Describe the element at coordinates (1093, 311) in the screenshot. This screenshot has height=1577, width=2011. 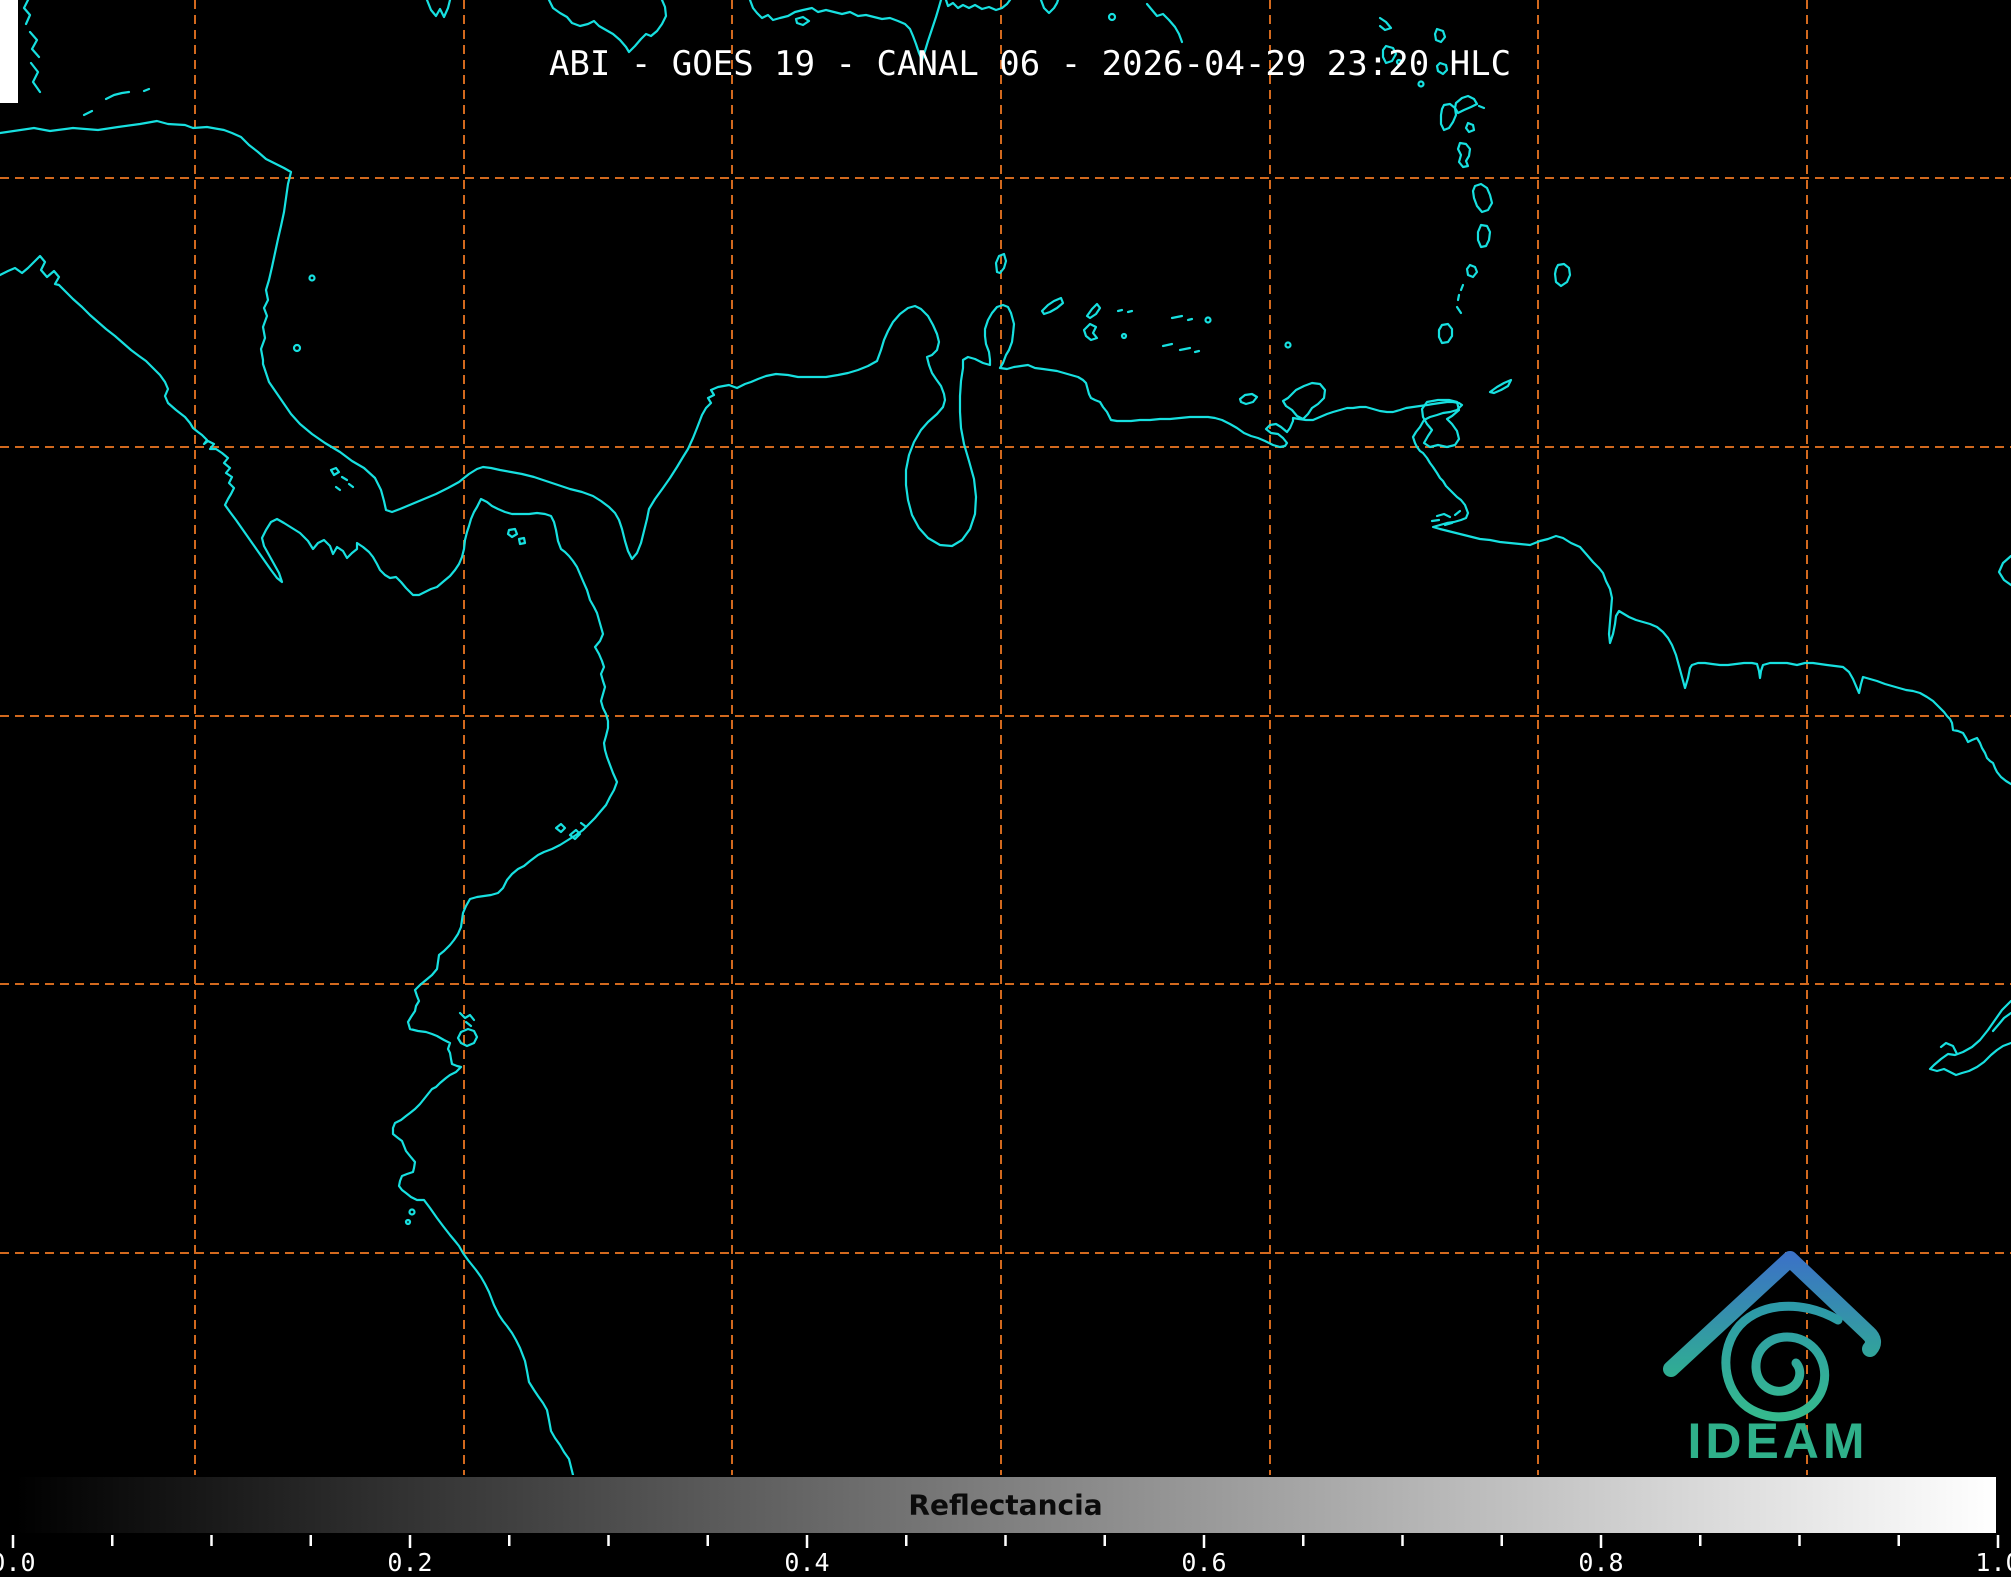
I see `coastline-bonaire` at that location.